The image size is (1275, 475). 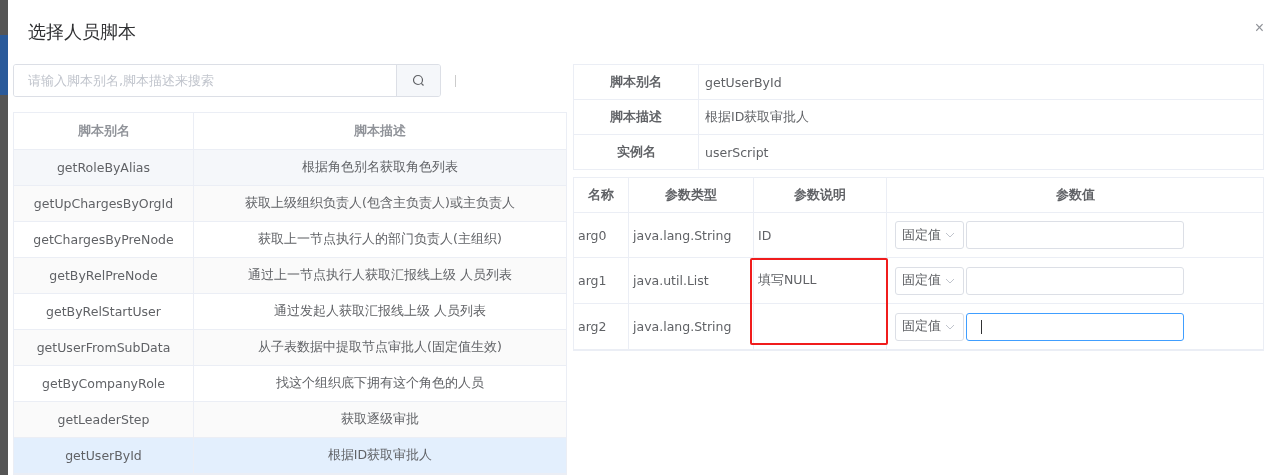 I want to click on column-header: 脚本描述, so click(x=380, y=130).